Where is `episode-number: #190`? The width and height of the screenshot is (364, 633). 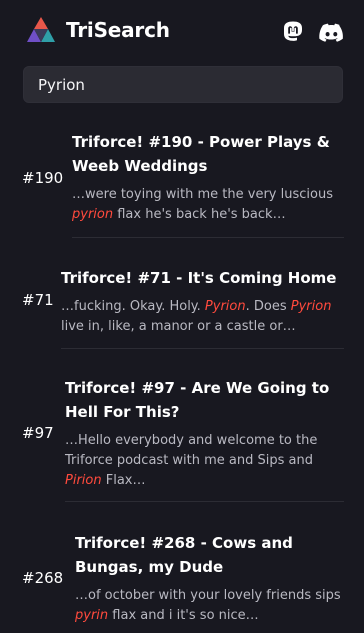 episode-number: #190 is located at coordinates (43, 178).